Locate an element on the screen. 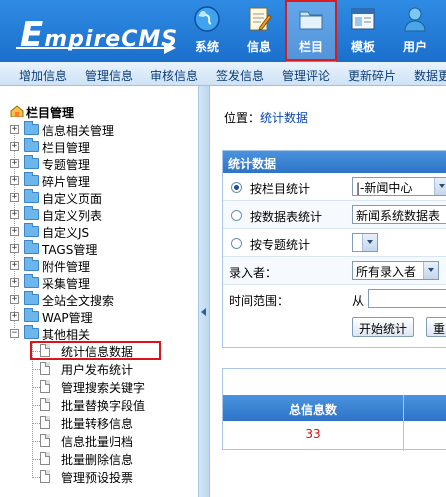 The height and width of the screenshot is (497, 446). tree-leaf-label: 管理搜索关键字 is located at coordinates (103, 388).